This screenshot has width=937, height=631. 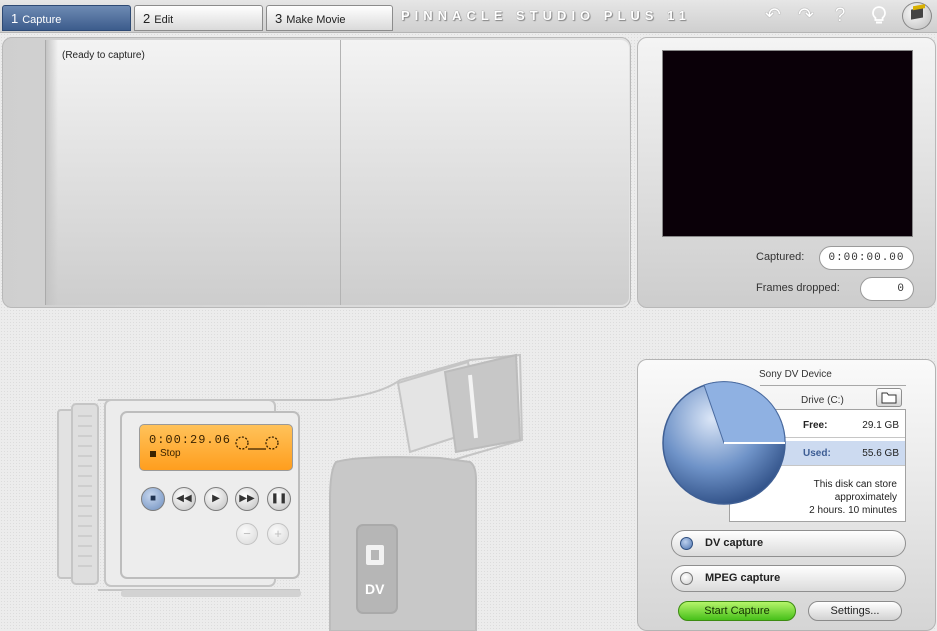 I want to click on player-panel: Captured: 0:00:00.00 Frames dropped: 0, so click(x=786, y=172).